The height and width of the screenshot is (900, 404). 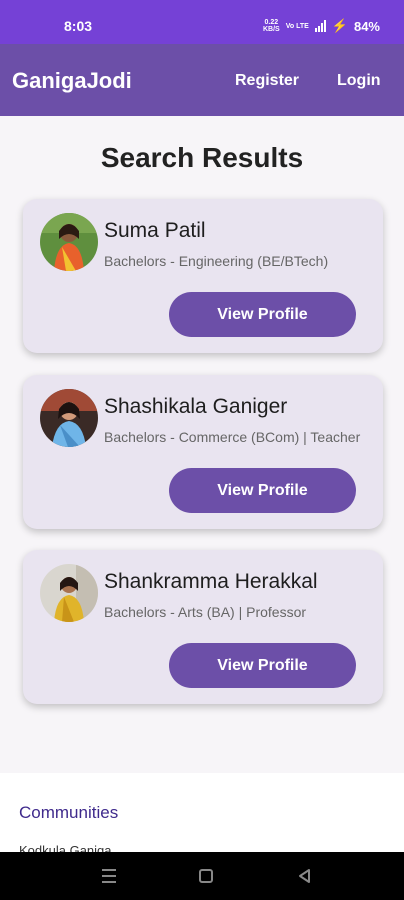 I want to click on back-nav-icon, so click(x=304, y=876).